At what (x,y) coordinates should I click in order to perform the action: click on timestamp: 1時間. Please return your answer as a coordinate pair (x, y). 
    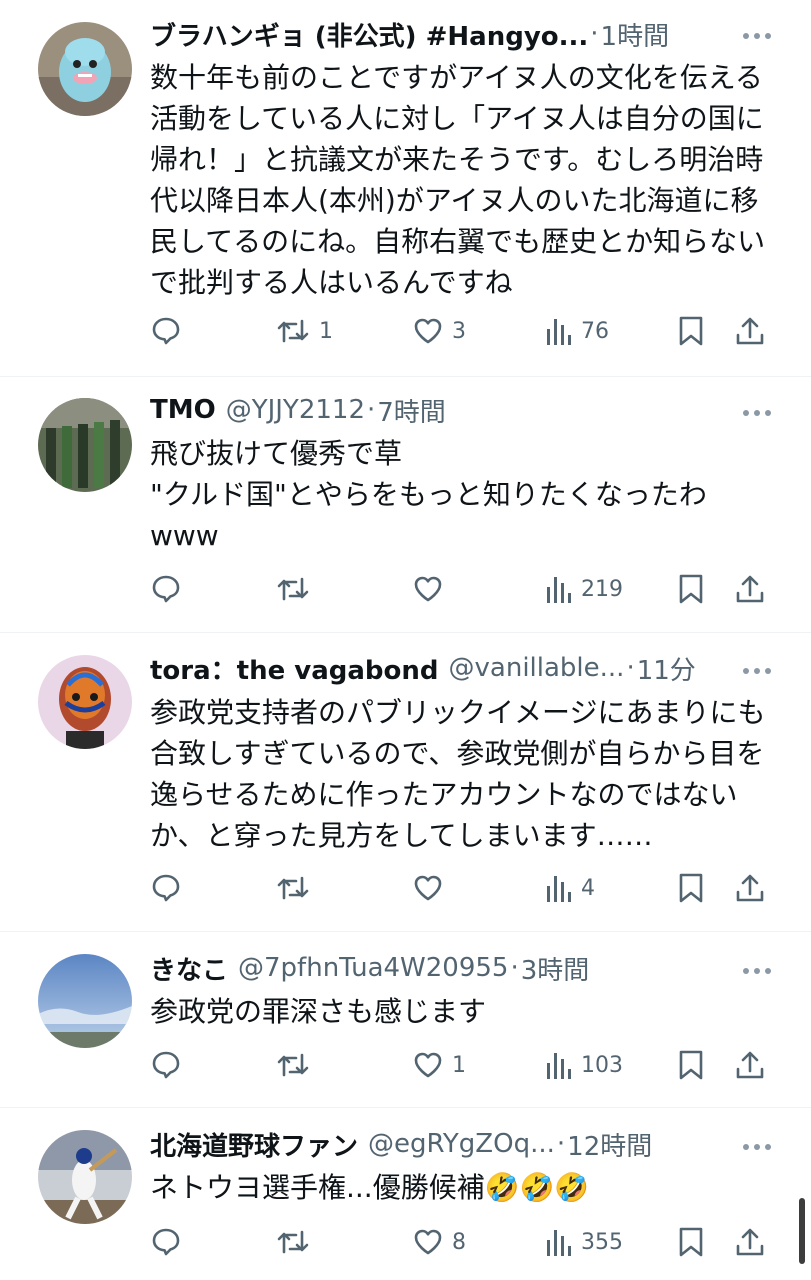
    Looking at the image, I should click on (635, 34).